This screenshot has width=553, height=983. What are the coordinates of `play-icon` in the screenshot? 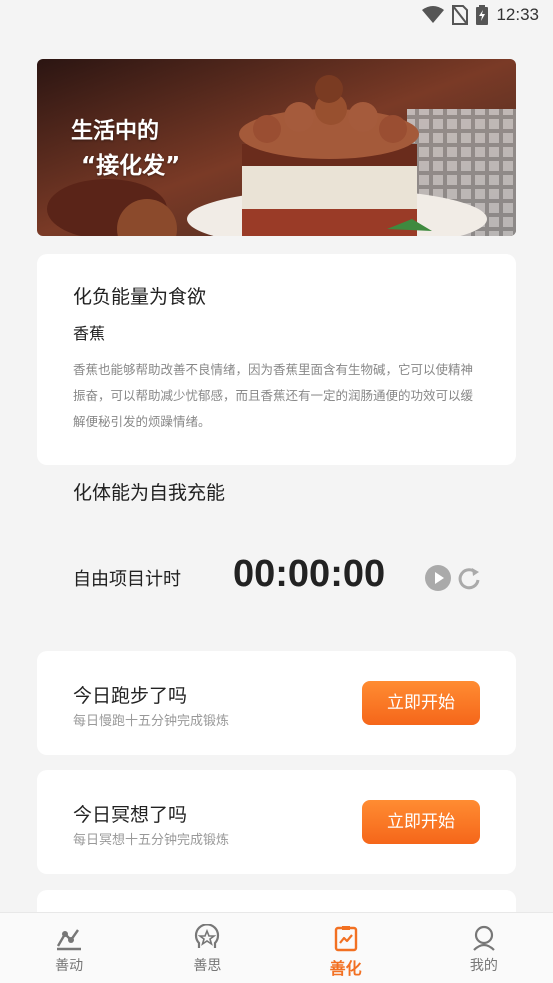 It's located at (438, 578).